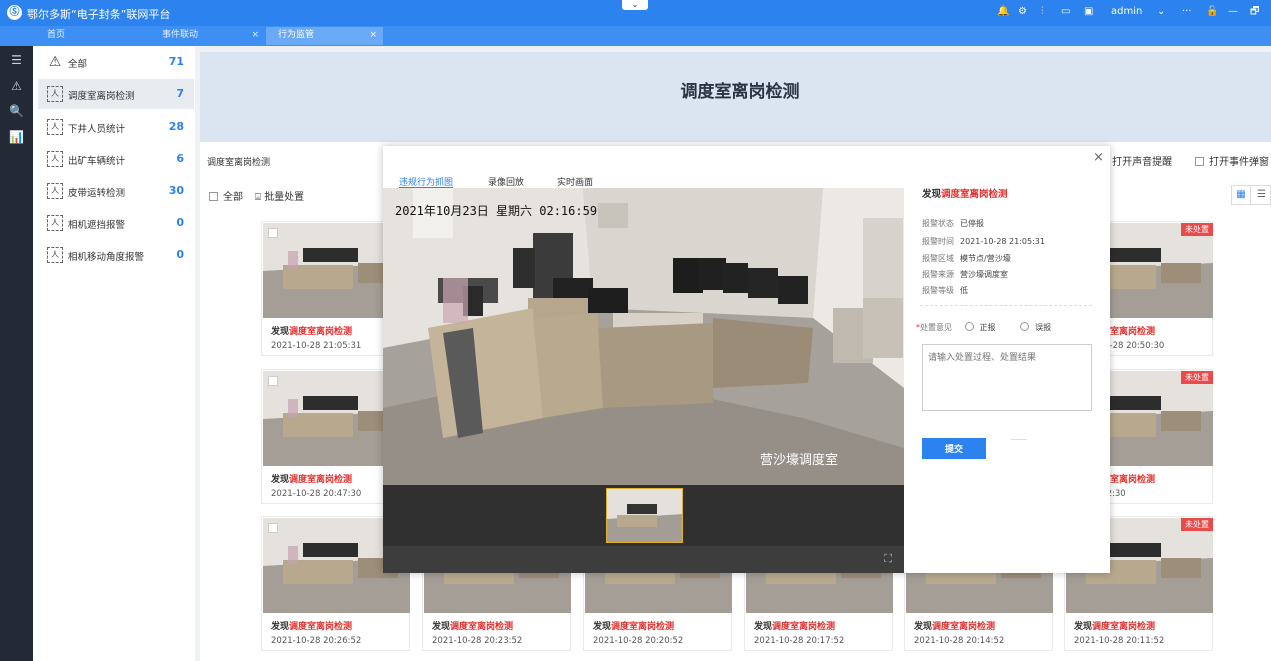 The image size is (1271, 661). Describe the element at coordinates (1199, 161) in the screenshot. I see `popup-checkbox` at that location.